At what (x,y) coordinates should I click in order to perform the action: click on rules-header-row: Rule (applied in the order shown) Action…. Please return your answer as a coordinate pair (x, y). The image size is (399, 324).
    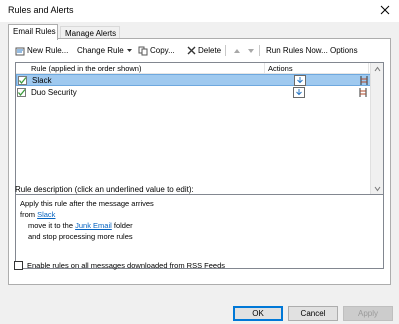
    Looking at the image, I should click on (193, 68).